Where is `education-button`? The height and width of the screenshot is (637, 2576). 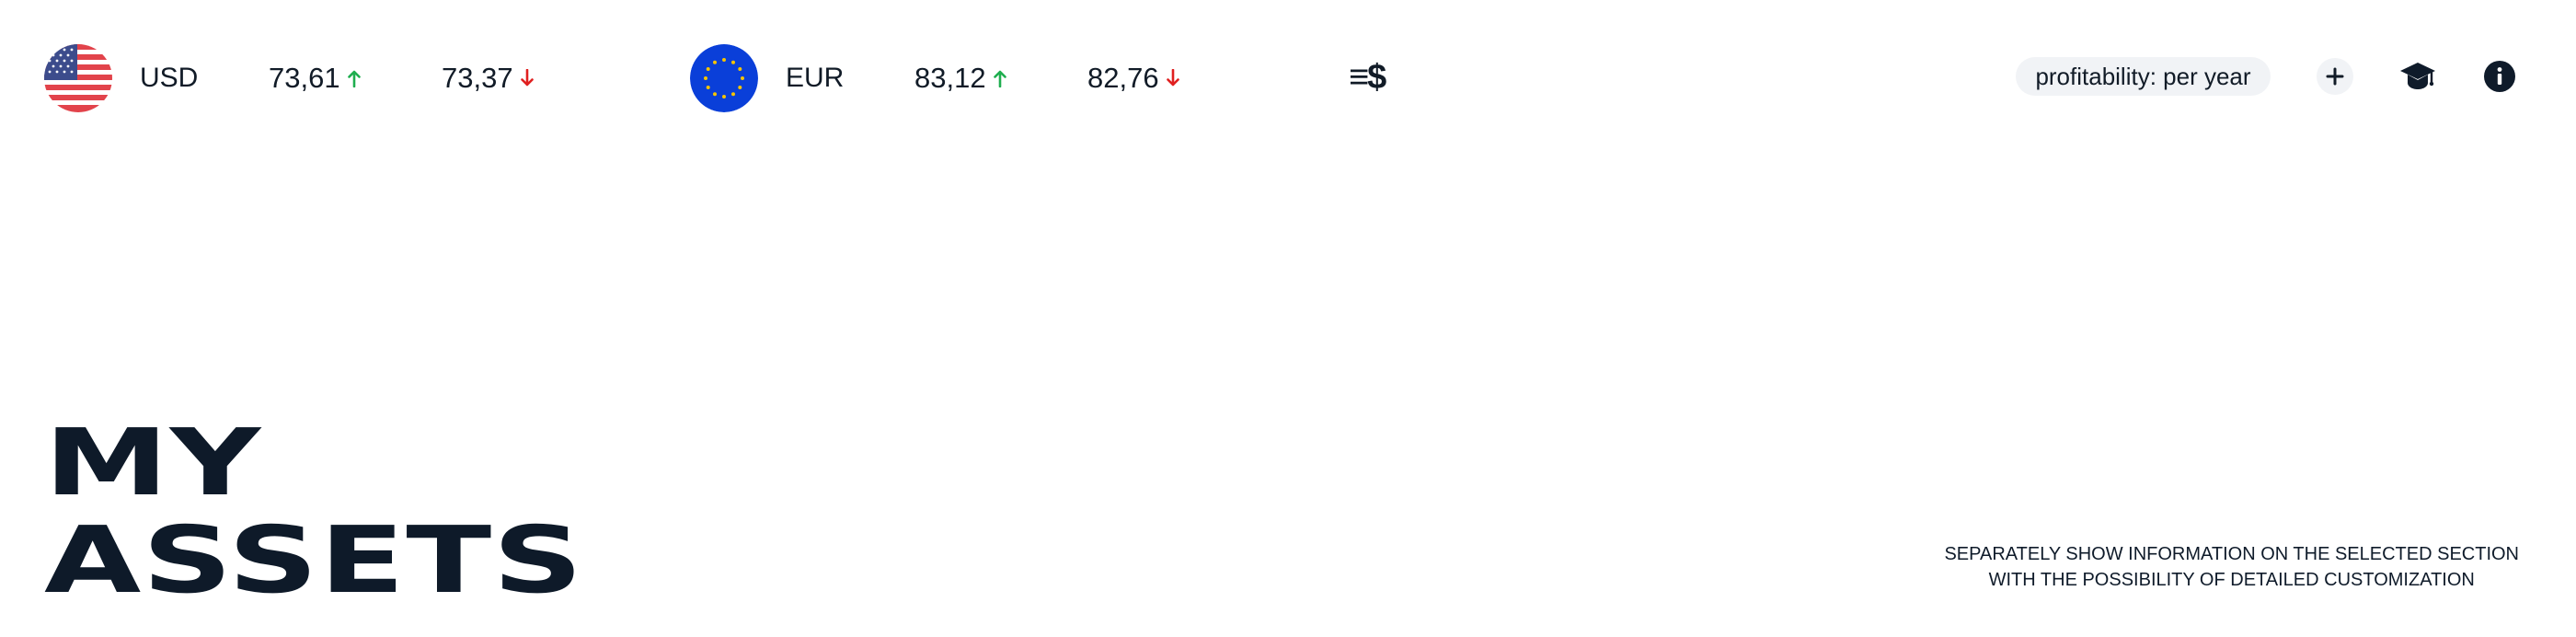 education-button is located at coordinates (2417, 79).